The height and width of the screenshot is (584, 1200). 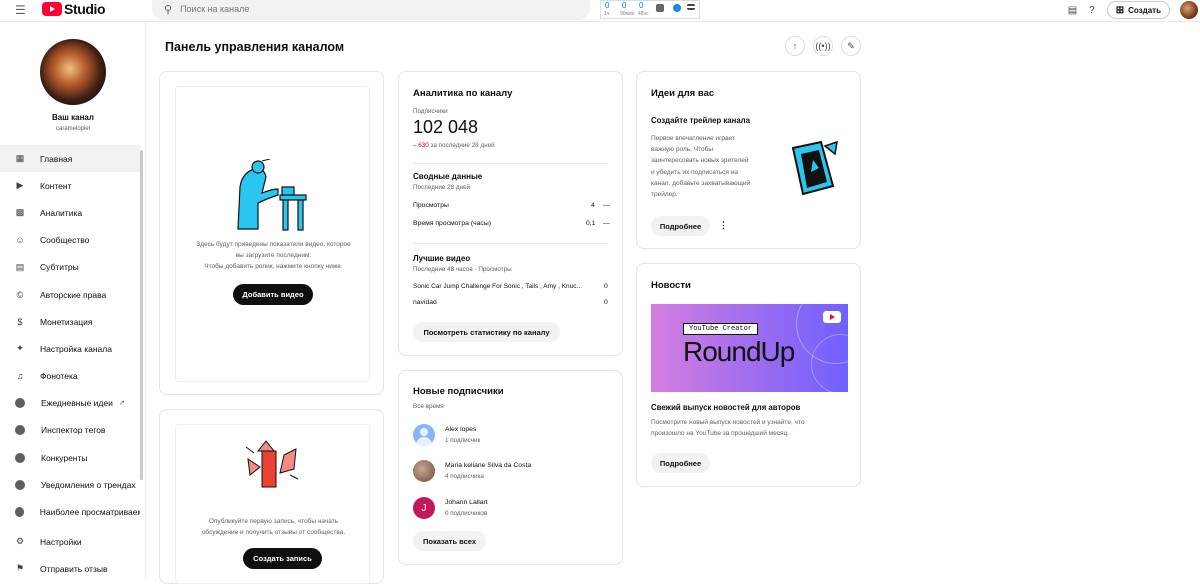 I want to click on ext-label-1: 1ч, so click(x=607, y=14).